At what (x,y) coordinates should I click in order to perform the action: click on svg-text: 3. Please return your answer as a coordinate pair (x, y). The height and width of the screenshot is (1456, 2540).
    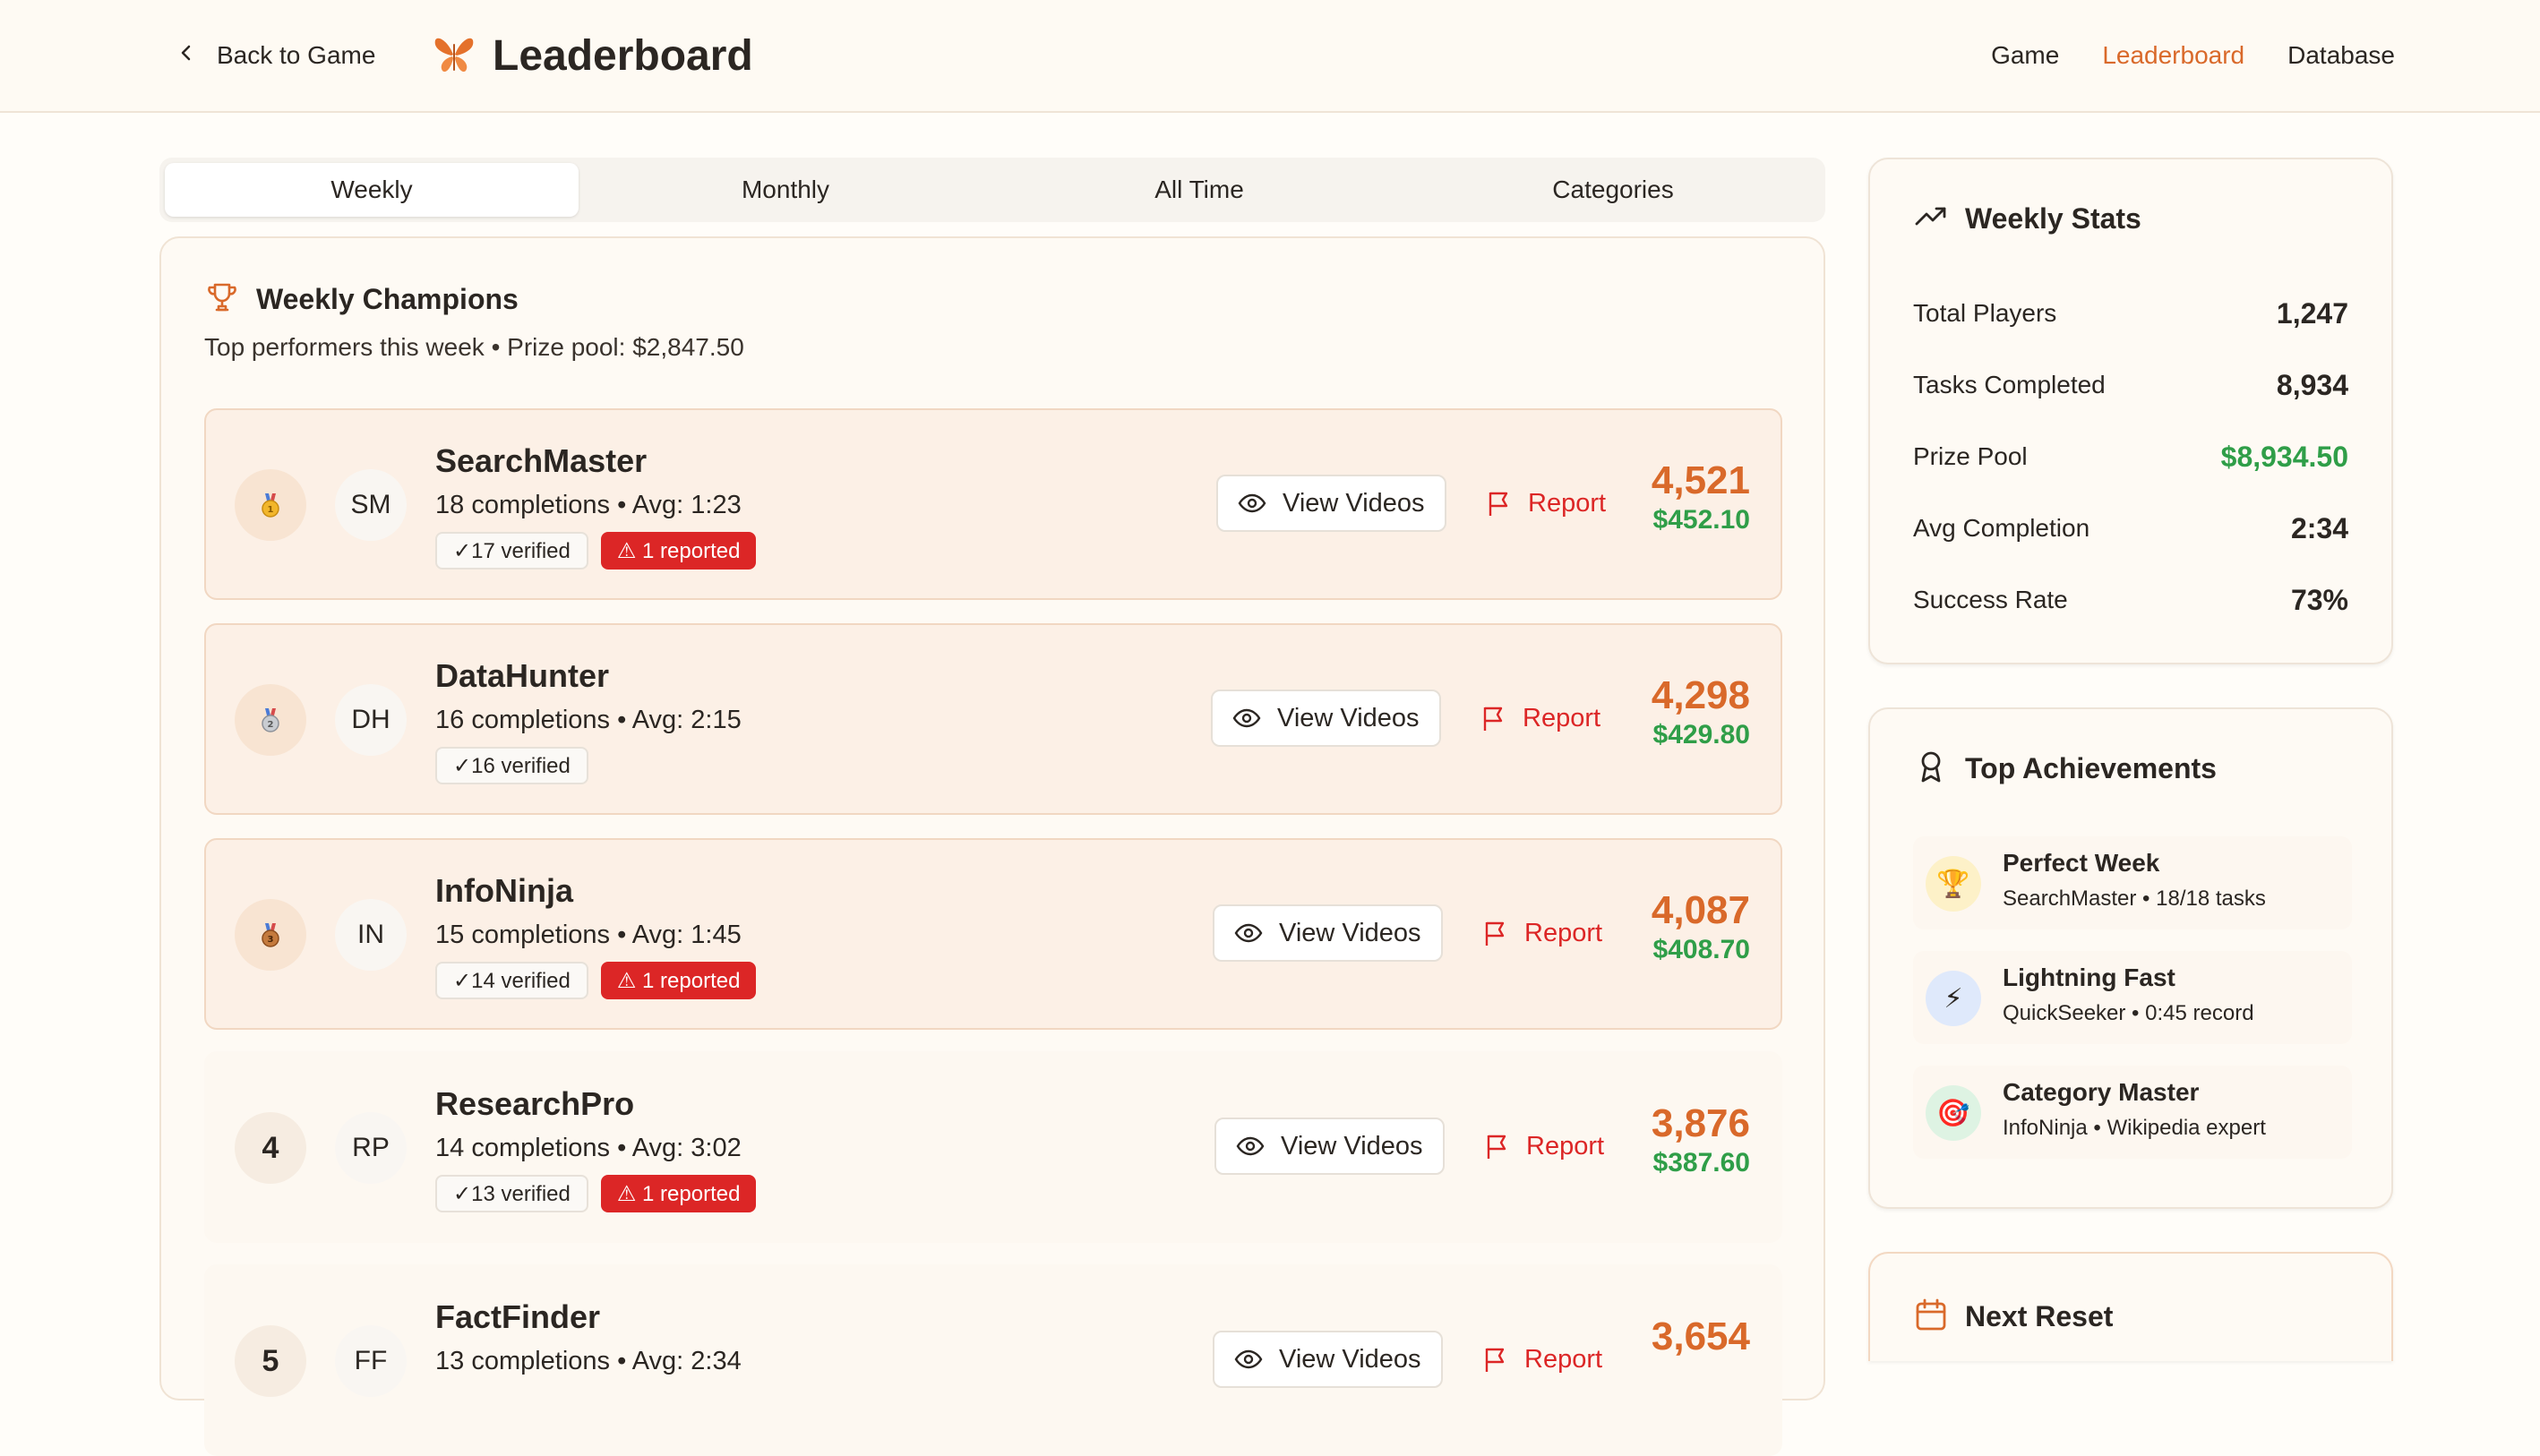
    Looking at the image, I should click on (271, 940).